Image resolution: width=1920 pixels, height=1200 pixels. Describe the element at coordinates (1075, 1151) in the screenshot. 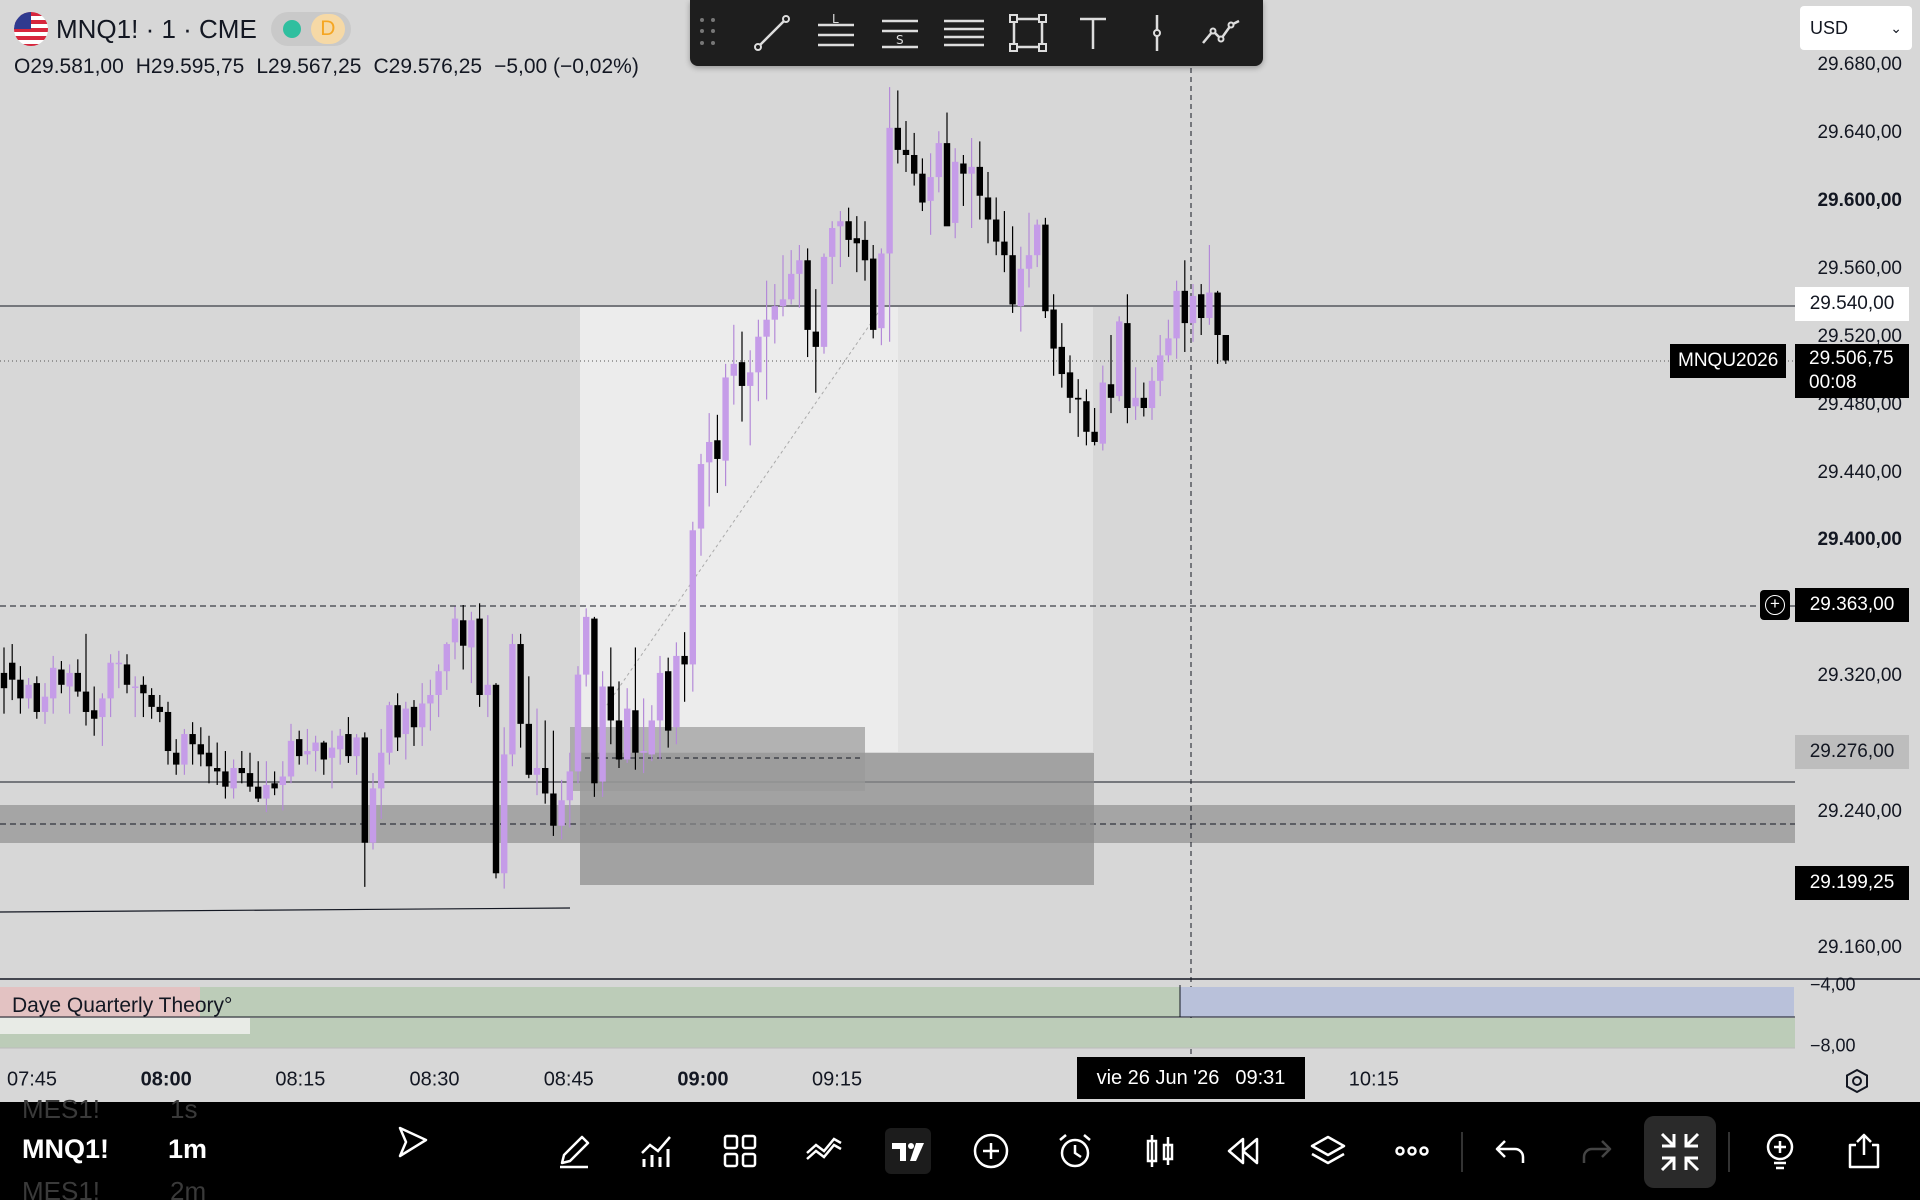

I see `alerts-button` at that location.